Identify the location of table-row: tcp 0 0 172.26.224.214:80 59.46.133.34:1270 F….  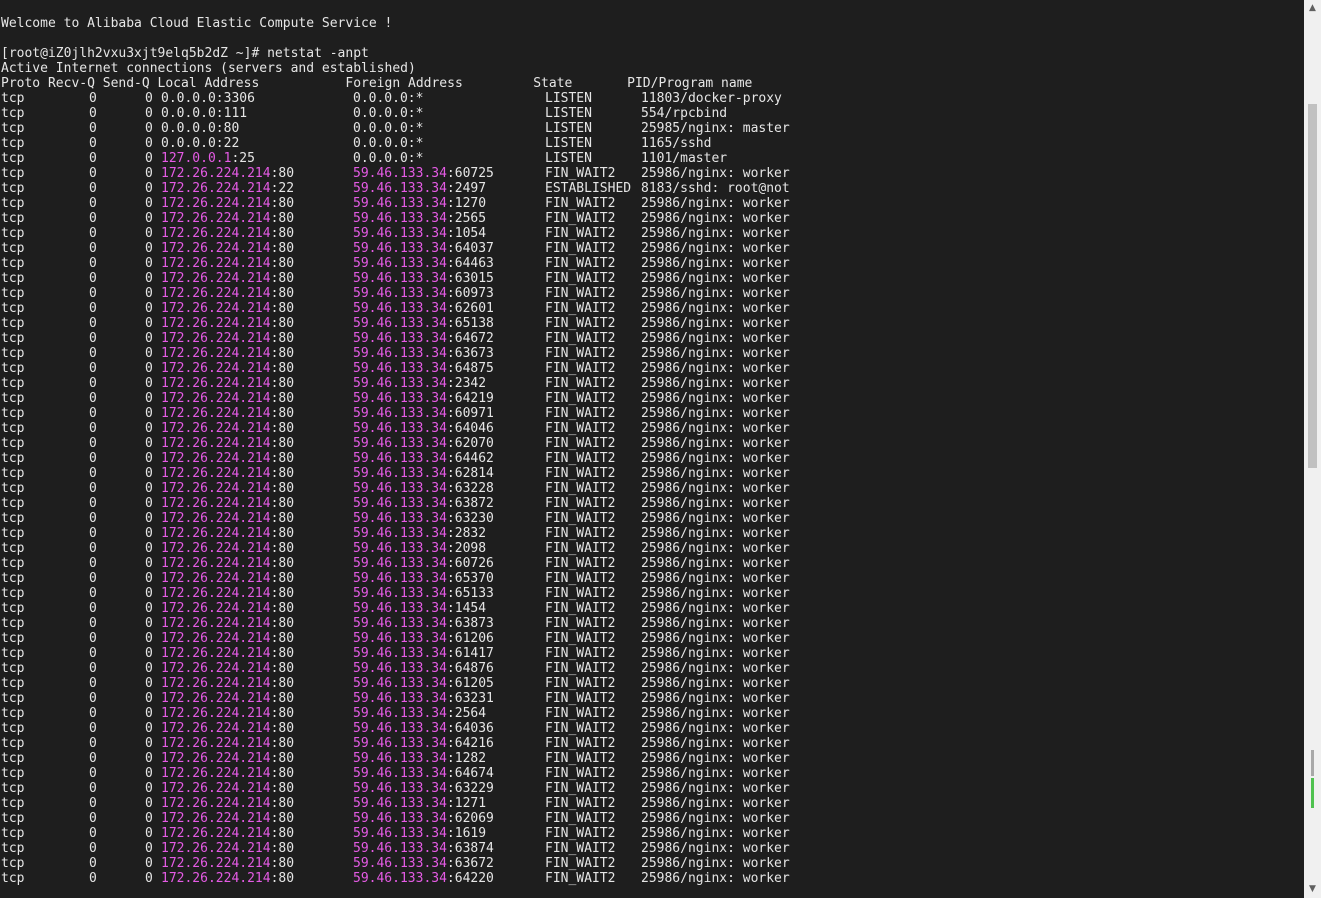
(652, 203).